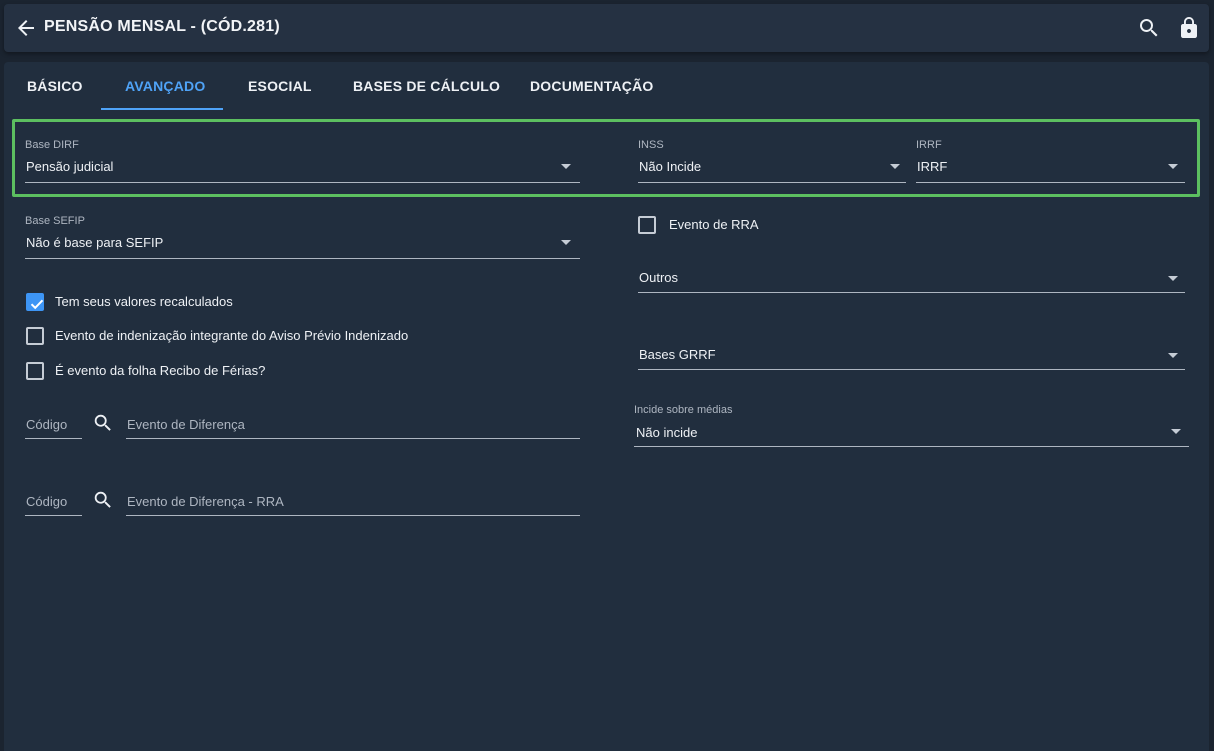  I want to click on bases-grrf-value: Bases GRRF, so click(677, 354).